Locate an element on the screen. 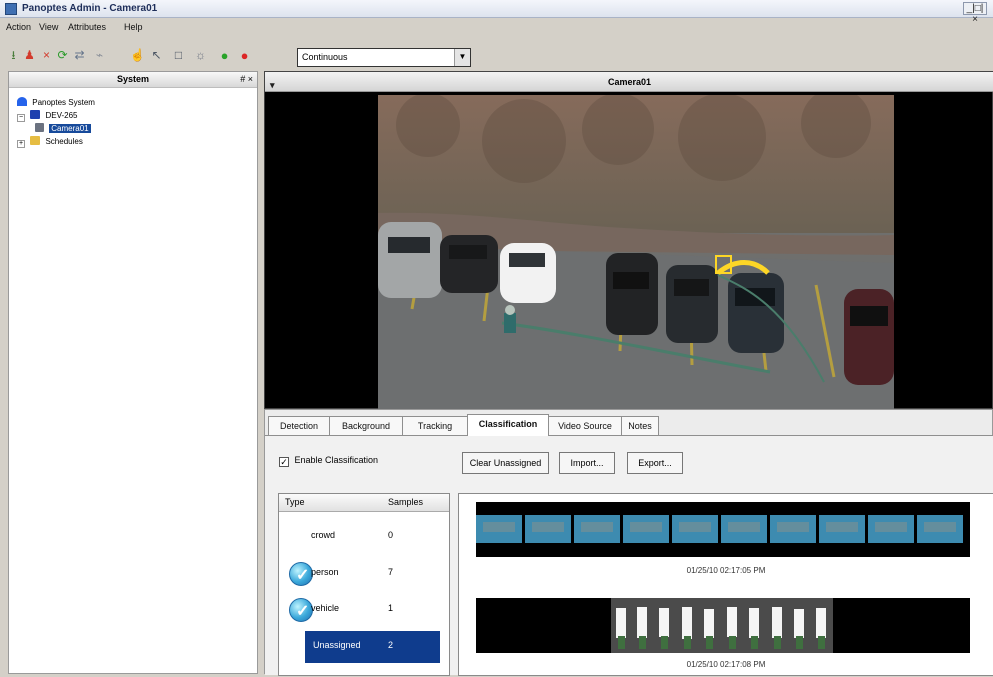 Image resolution: width=993 pixels, height=677 pixels. tab-notes: Notes is located at coordinates (640, 426).